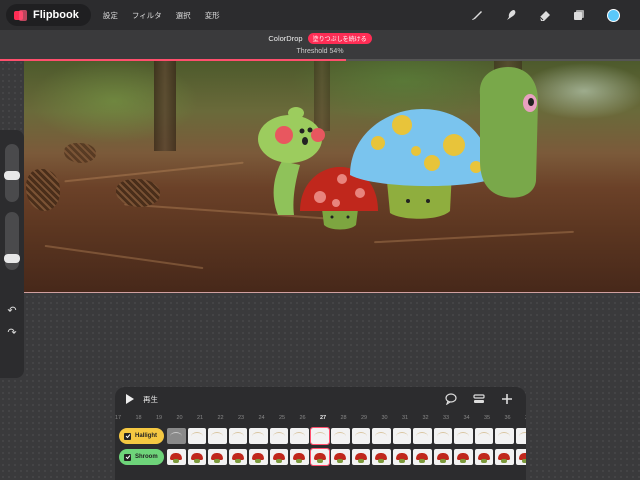 The width and height of the screenshot is (640, 480). What do you see at coordinates (579, 15) in the screenshot?
I see `layers-icon` at bounding box center [579, 15].